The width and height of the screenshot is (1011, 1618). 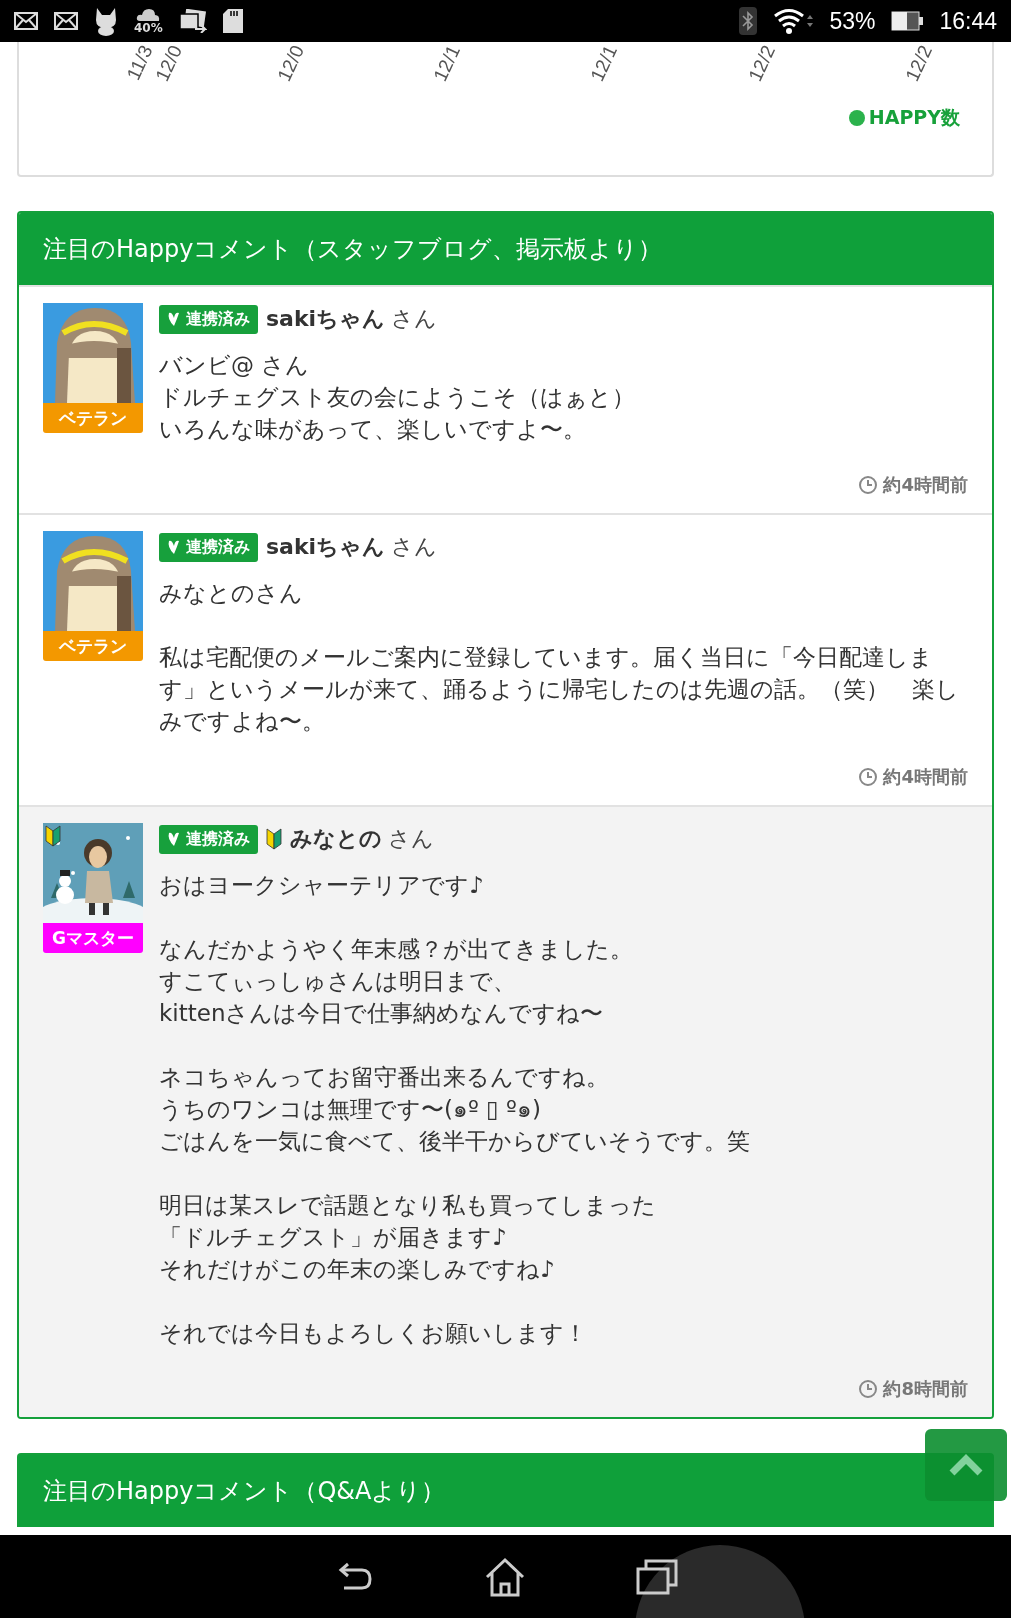 What do you see at coordinates (748, 21) in the screenshot?
I see `bluetooth-icon` at bounding box center [748, 21].